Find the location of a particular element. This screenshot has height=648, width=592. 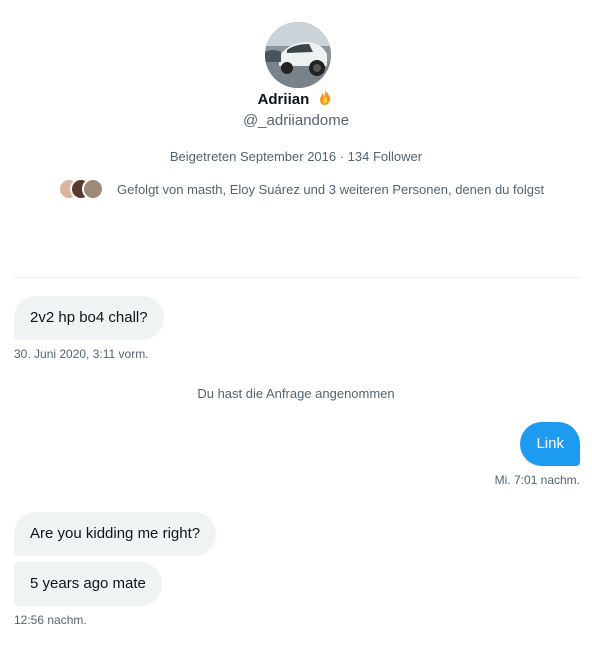

message-timestamp: 12:56 nachm. is located at coordinates (50, 620).